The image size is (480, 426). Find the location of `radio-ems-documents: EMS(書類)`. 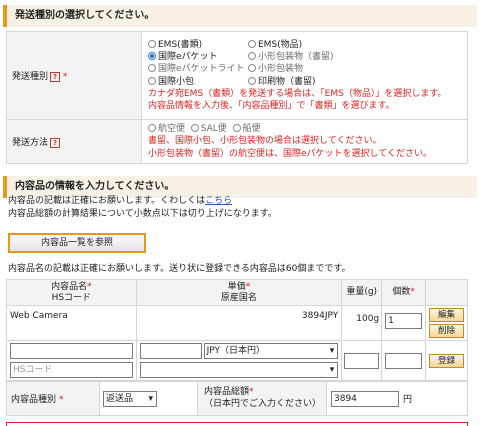

radio-ems-documents: EMS(書類) is located at coordinates (198, 45).